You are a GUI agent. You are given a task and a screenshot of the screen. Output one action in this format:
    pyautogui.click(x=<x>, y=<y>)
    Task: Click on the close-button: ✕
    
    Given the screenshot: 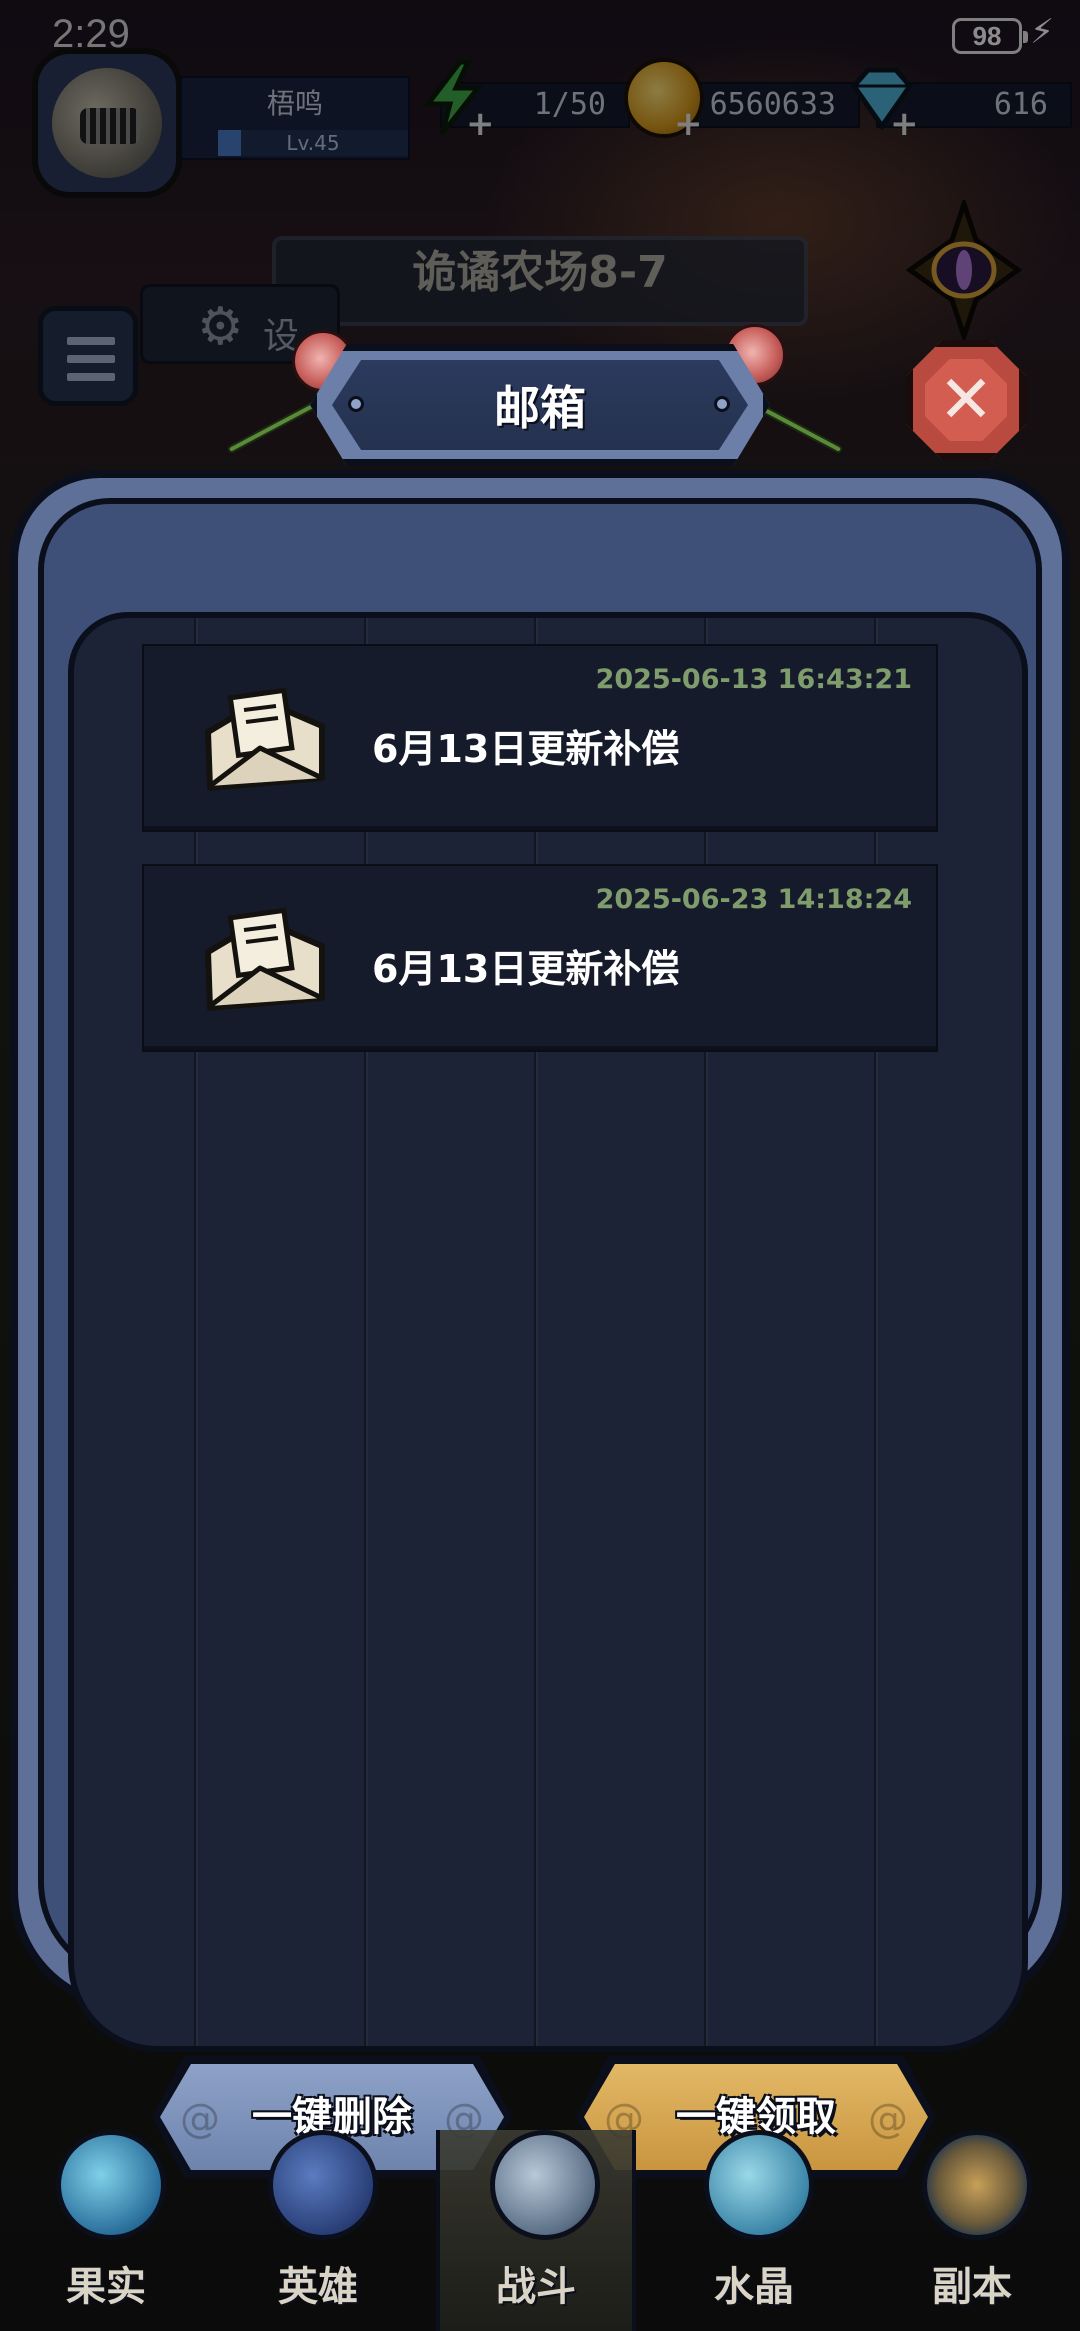 What is the action you would take?
    pyautogui.click(x=966, y=400)
    